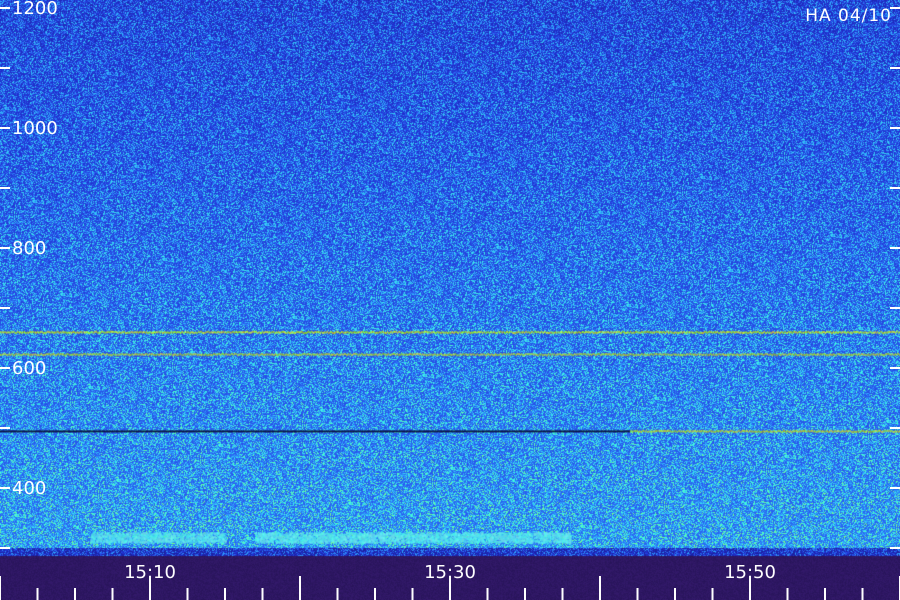 This screenshot has height=600, width=900. What do you see at coordinates (29, 488) in the screenshot?
I see `y-tick-label: 400` at bounding box center [29, 488].